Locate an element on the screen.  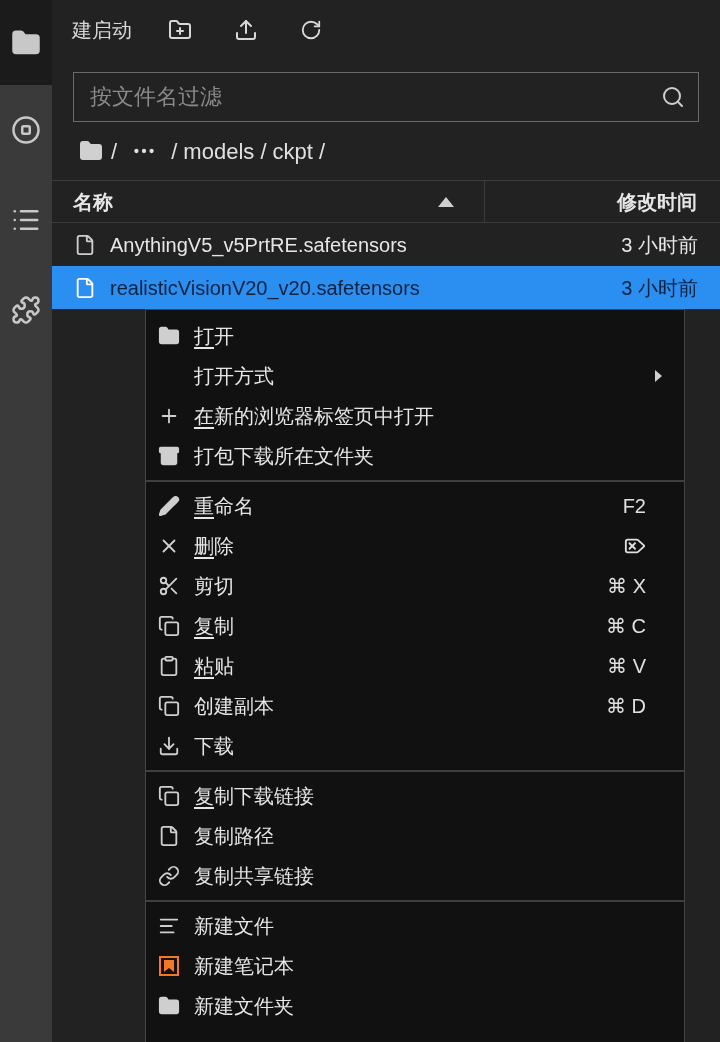
menu-item-label: 删除 is located at coordinates (214, 546).